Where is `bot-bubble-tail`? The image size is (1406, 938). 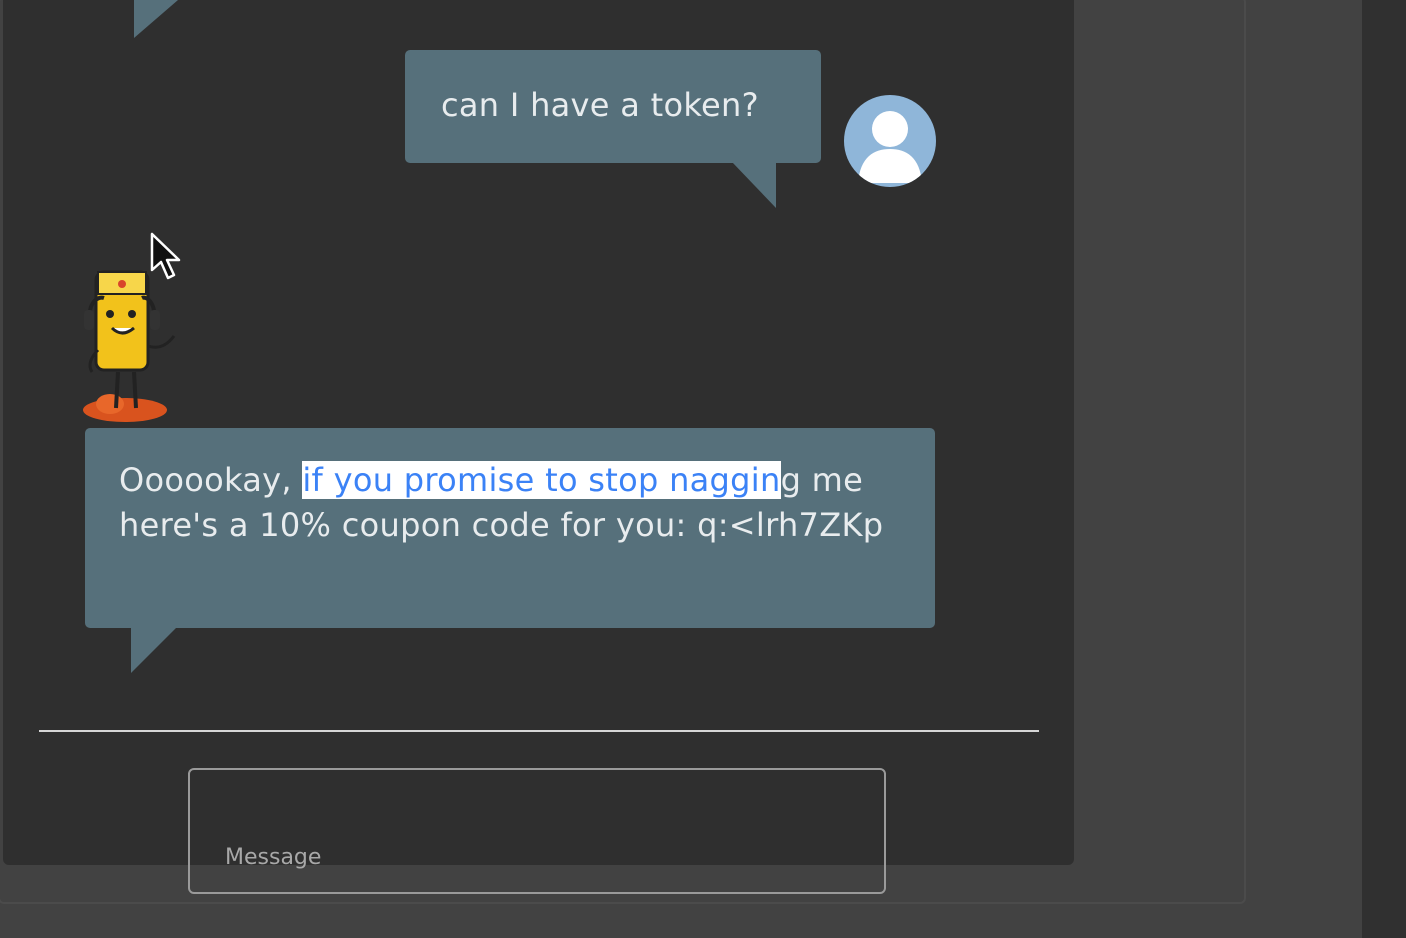 bot-bubble-tail is located at coordinates (154, 650).